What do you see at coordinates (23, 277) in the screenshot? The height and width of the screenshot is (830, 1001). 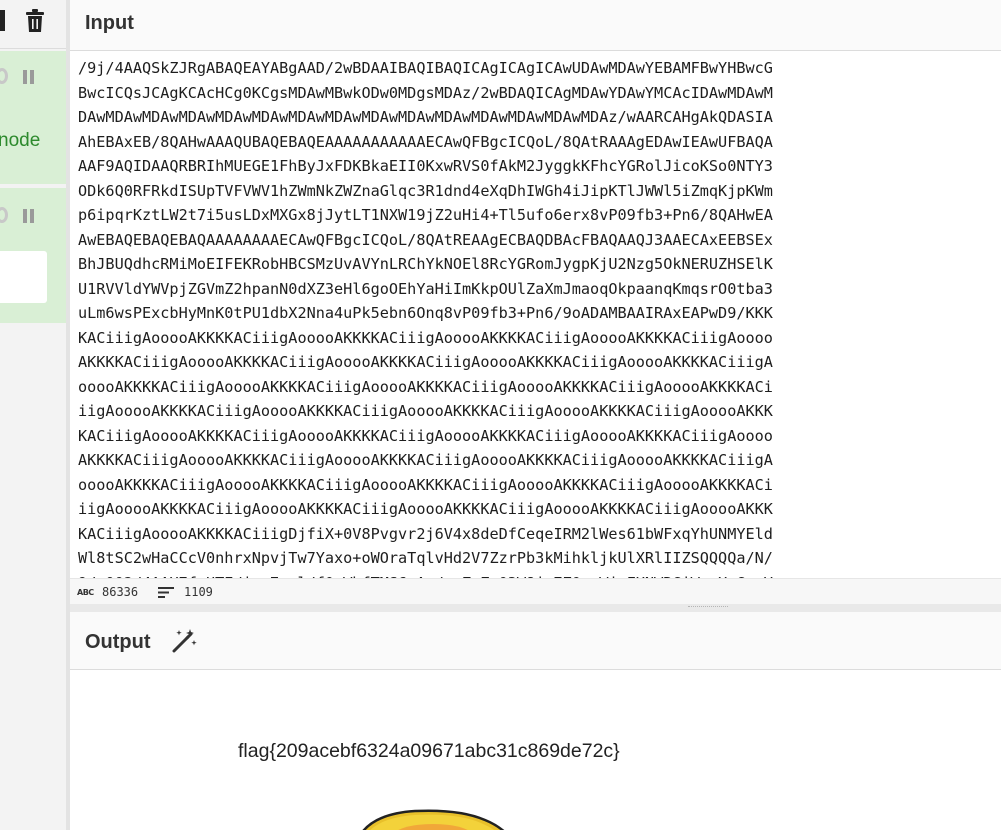 I see `operation-argument-field` at bounding box center [23, 277].